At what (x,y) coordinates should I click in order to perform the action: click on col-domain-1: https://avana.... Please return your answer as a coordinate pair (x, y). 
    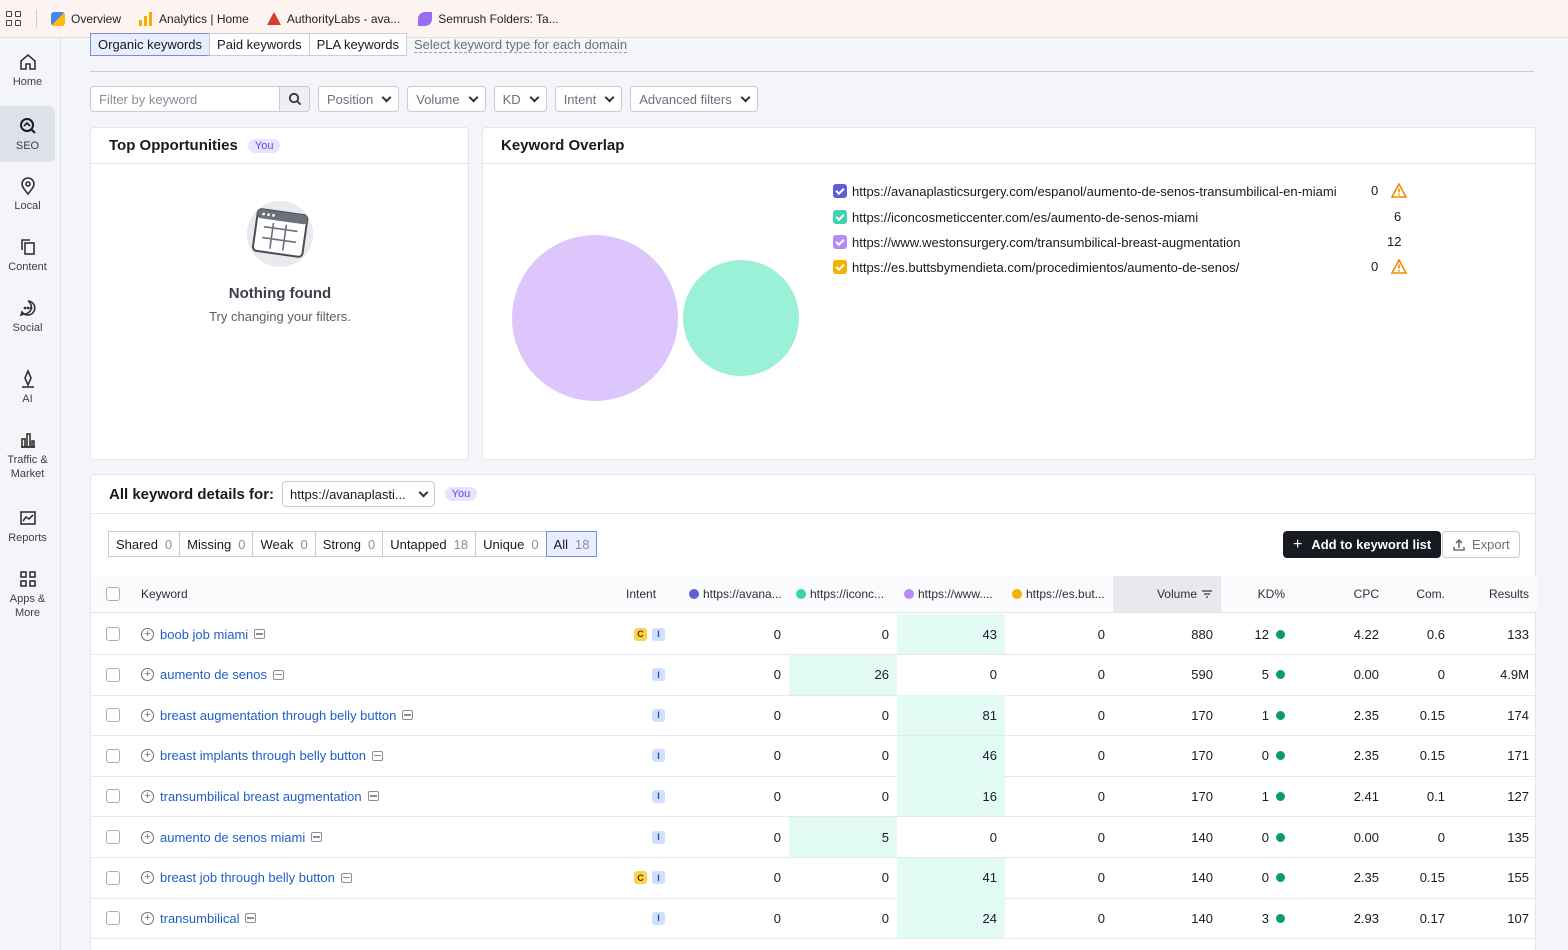
    Looking at the image, I should click on (735, 594).